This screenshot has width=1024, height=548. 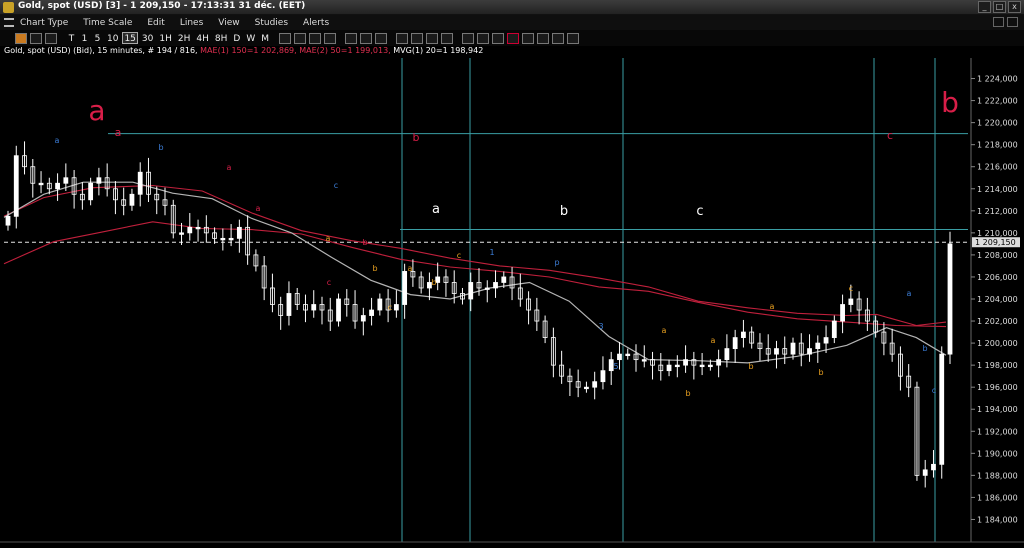 I want to click on y-tick-label: 1 190,000, so click(x=997, y=453).